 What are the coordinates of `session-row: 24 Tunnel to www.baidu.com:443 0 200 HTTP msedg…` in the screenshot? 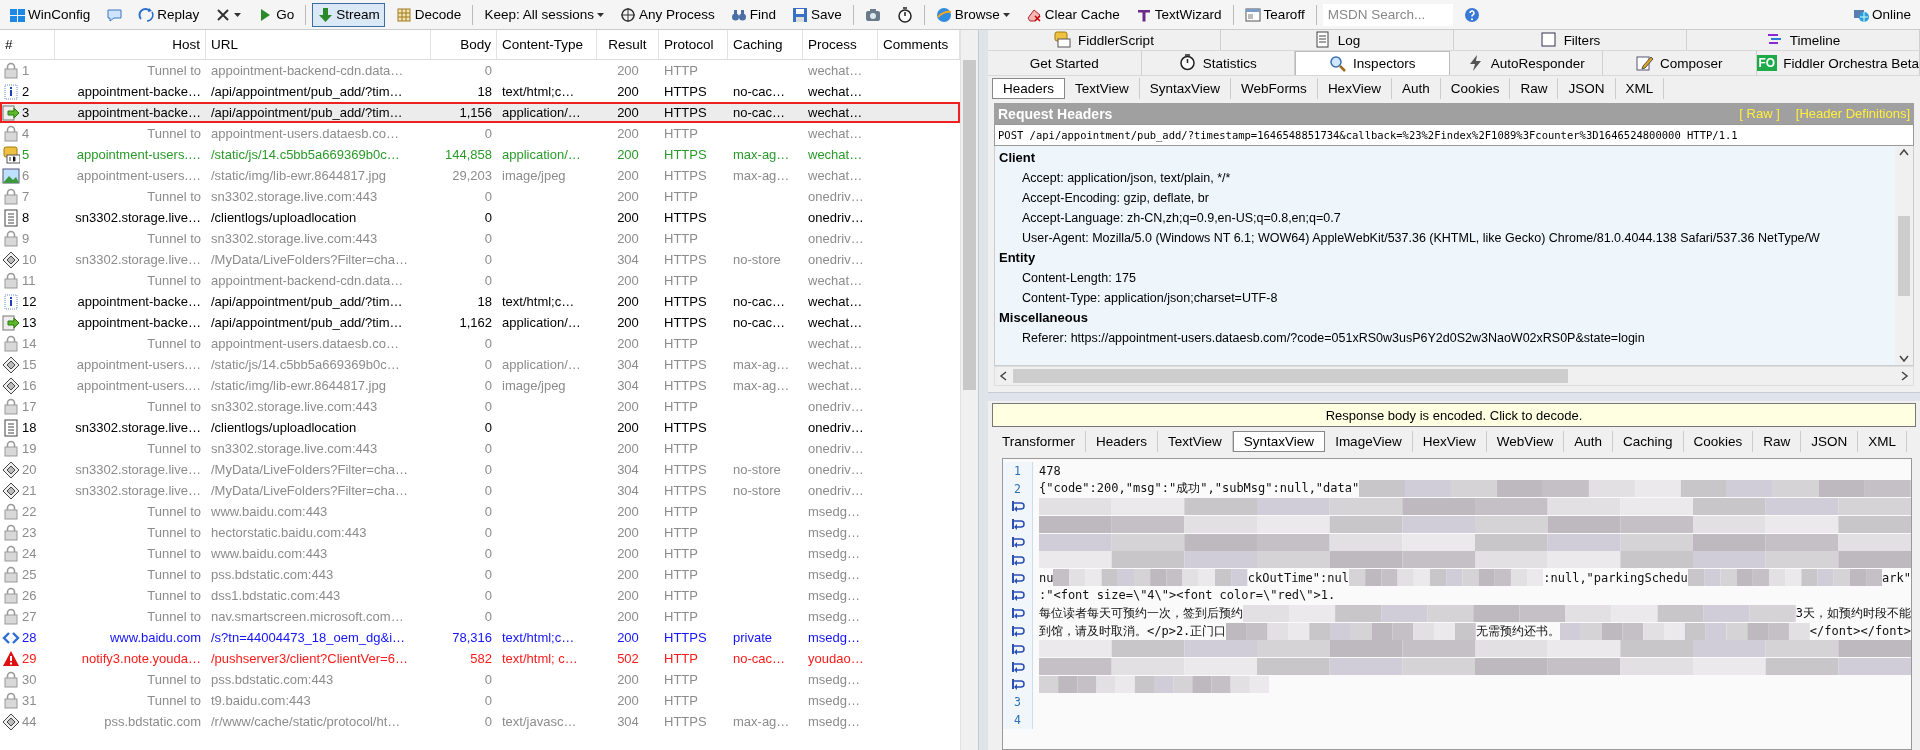 It's located at (480, 553).